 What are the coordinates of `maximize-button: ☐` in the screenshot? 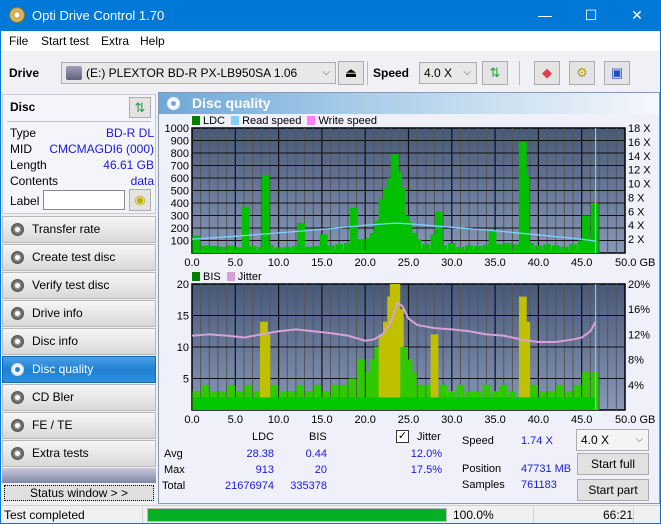 It's located at (591, 15).